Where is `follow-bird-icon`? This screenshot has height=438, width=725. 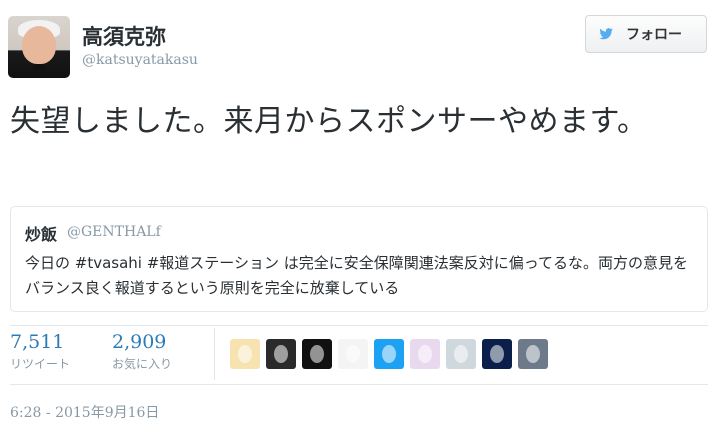 follow-bird-icon is located at coordinates (606, 34).